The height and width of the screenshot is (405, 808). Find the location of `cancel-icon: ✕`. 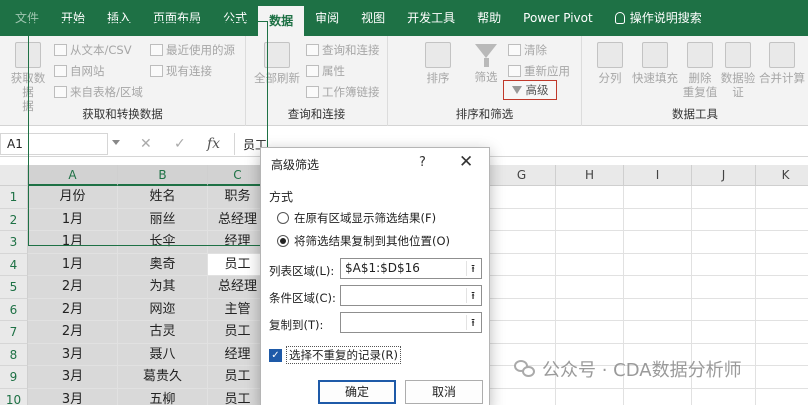

cancel-icon: ✕ is located at coordinates (146, 144).